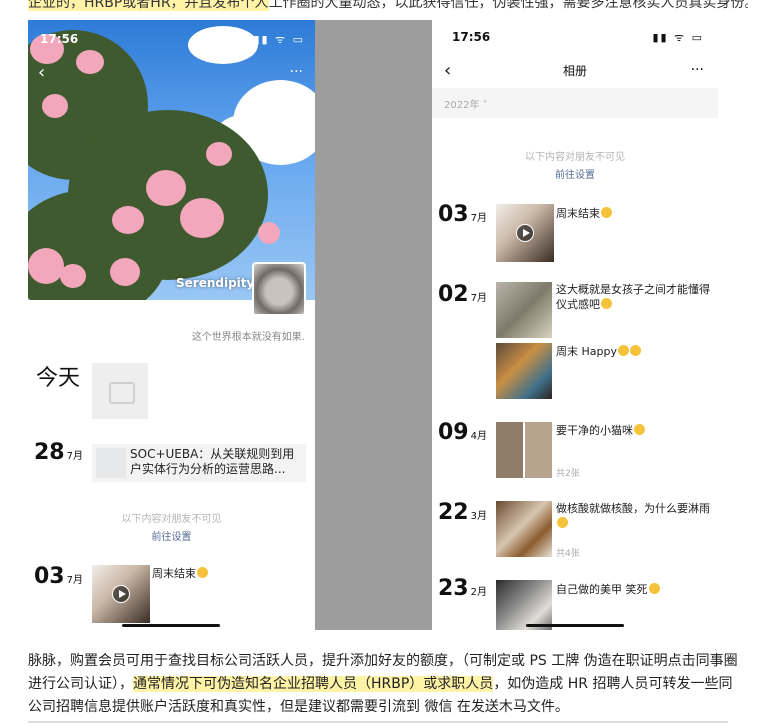 The image size is (764, 728). I want to click on right-status-icons: ▮▮ ᯤ ▭, so click(678, 37).